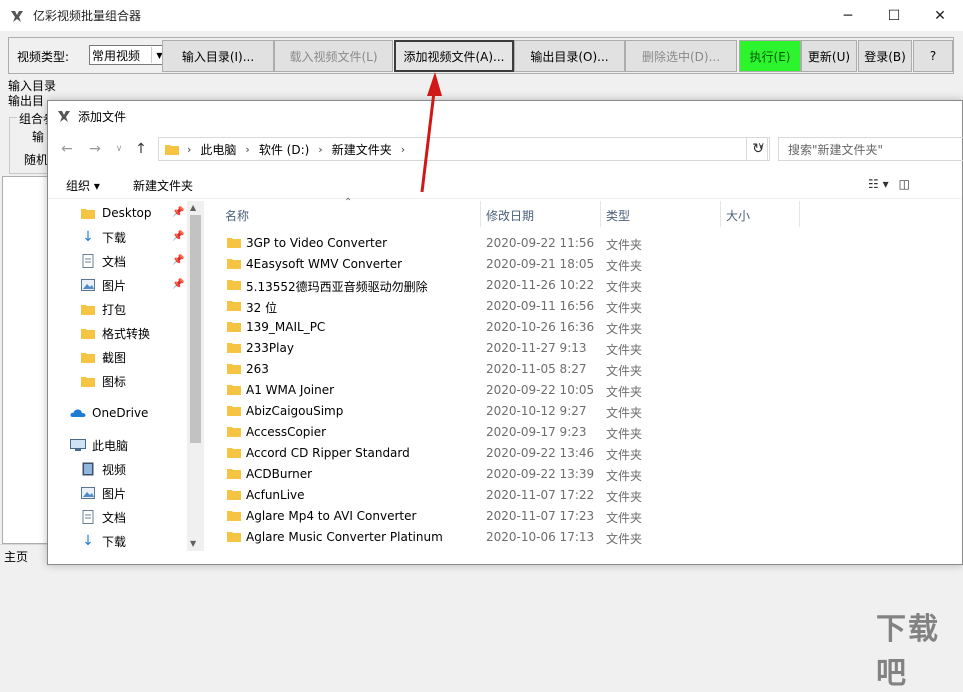  Describe the element at coordinates (878, 184) in the screenshot. I see `view-mode-icon: ☷ ▾` at that location.